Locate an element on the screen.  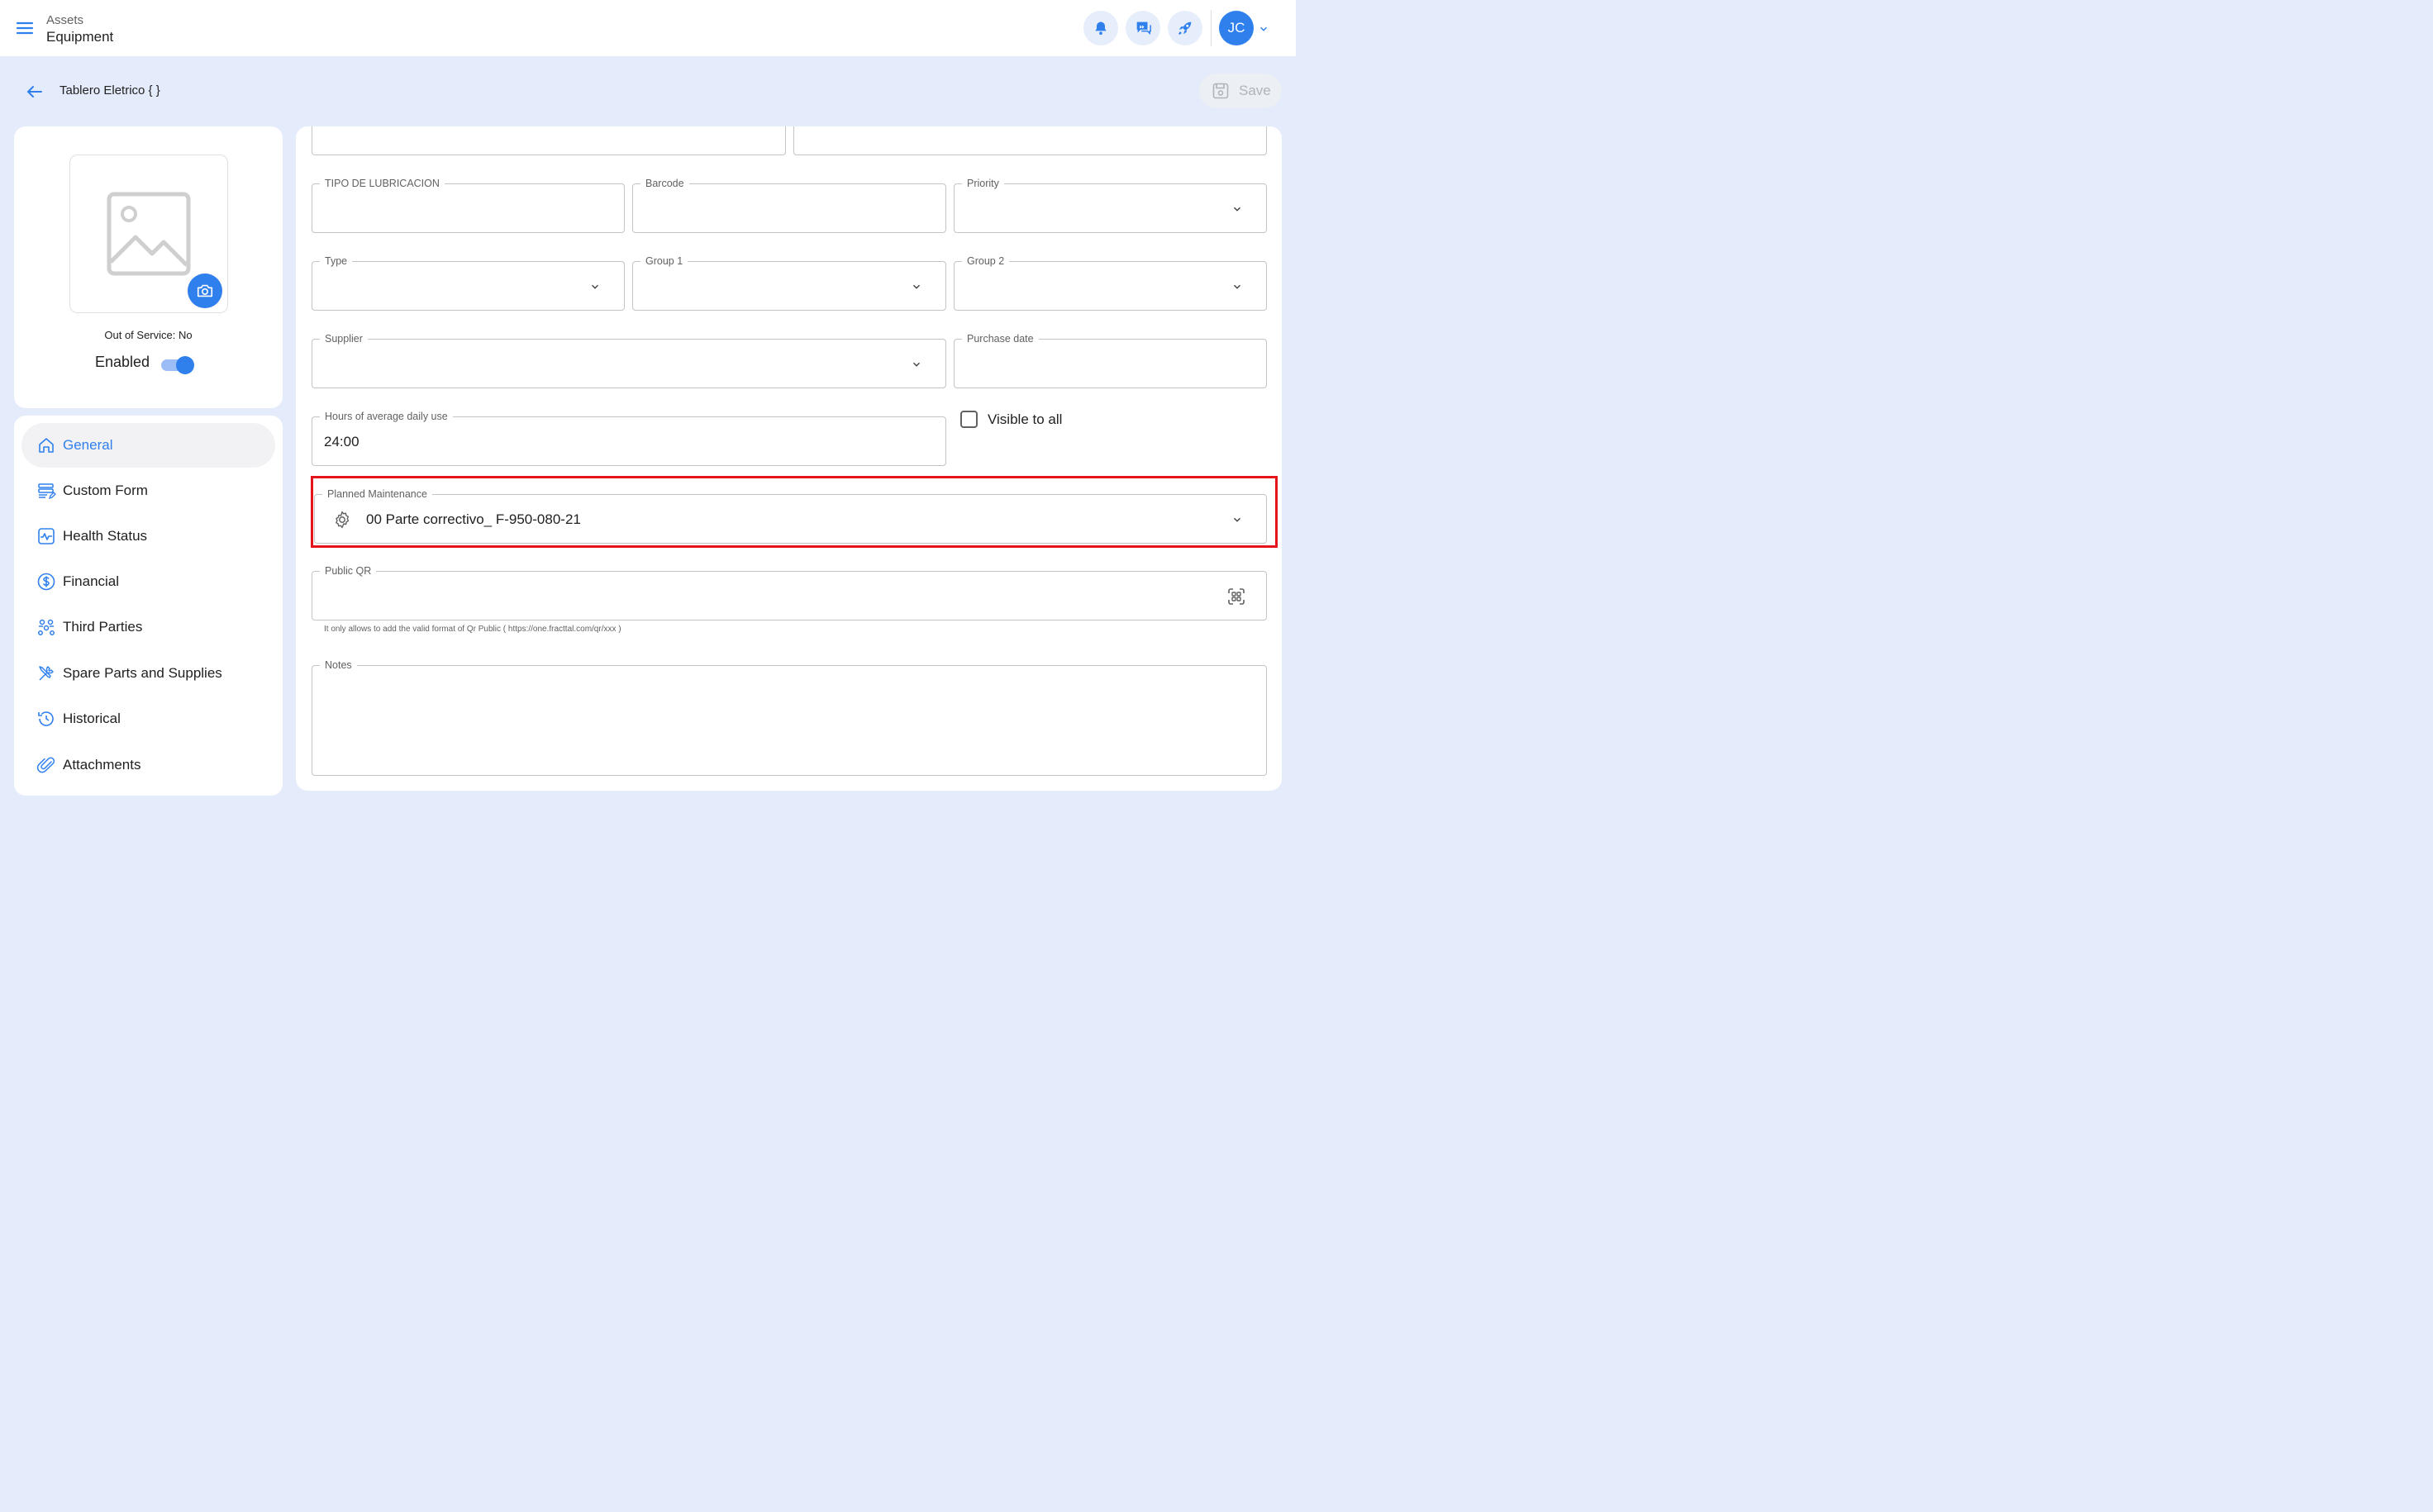
group1-select: Group 1 is located at coordinates (789, 282).